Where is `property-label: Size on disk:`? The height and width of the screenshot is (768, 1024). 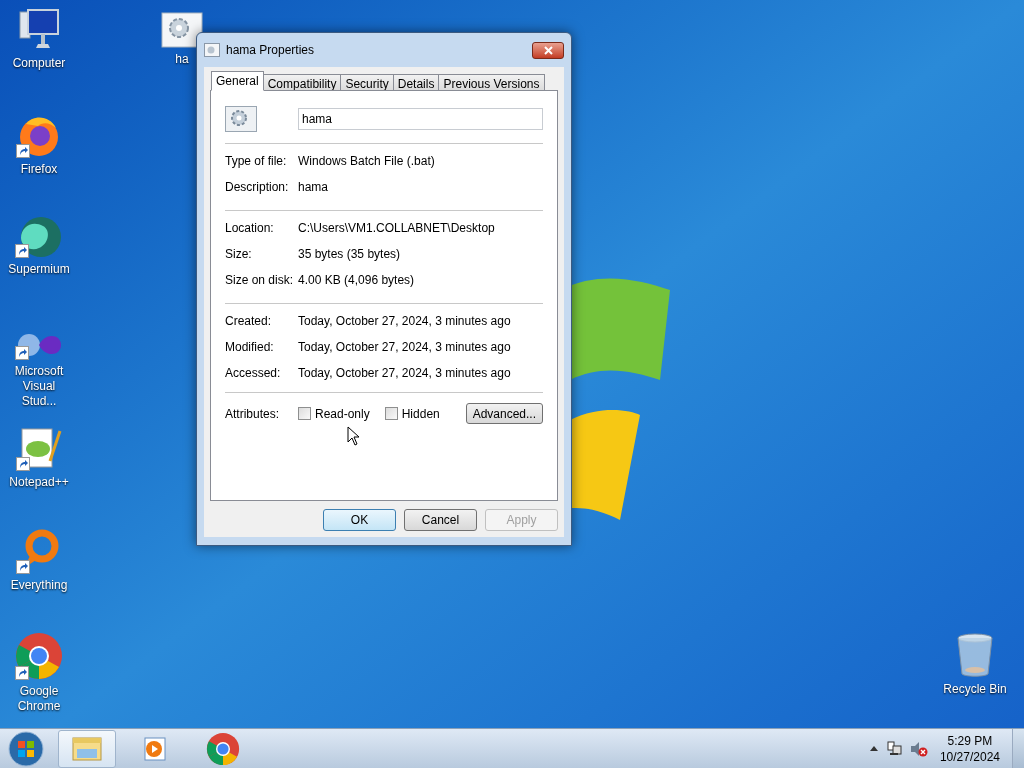 property-label: Size on disk: is located at coordinates (260, 280).